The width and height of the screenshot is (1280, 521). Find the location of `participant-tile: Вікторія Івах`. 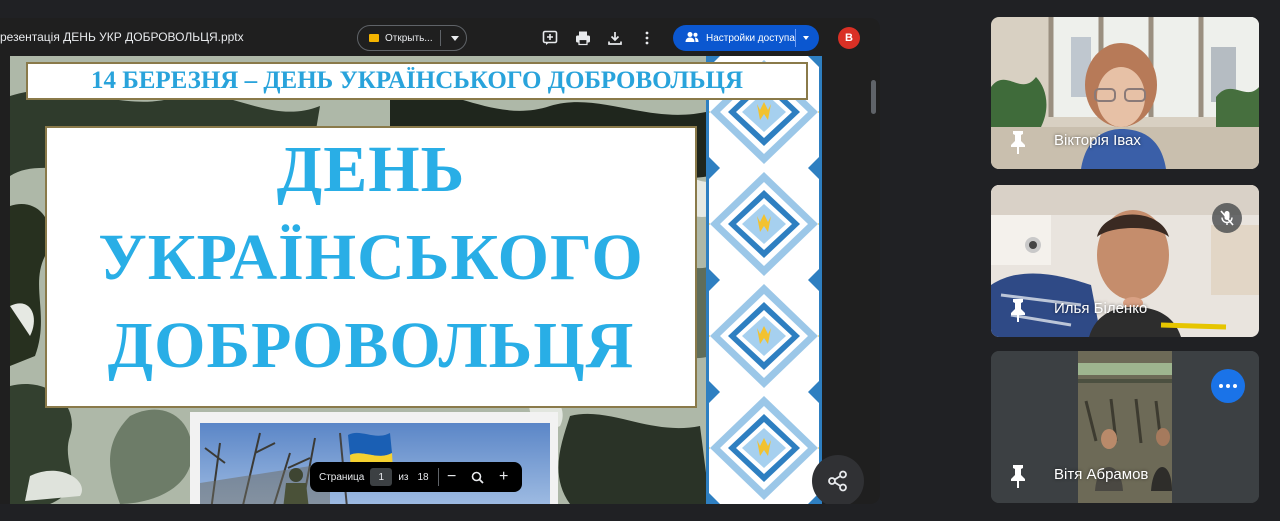

participant-tile: Вікторія Івах is located at coordinates (1125, 93).